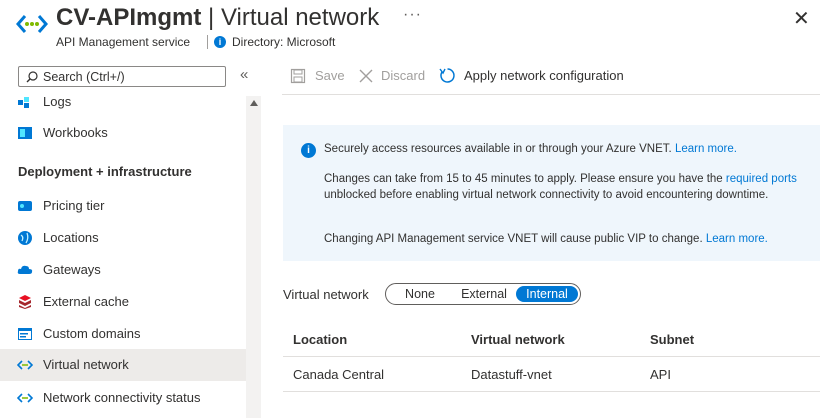  Describe the element at coordinates (86, 364) in the screenshot. I see `sidebar-item-label: Virtual network` at that location.